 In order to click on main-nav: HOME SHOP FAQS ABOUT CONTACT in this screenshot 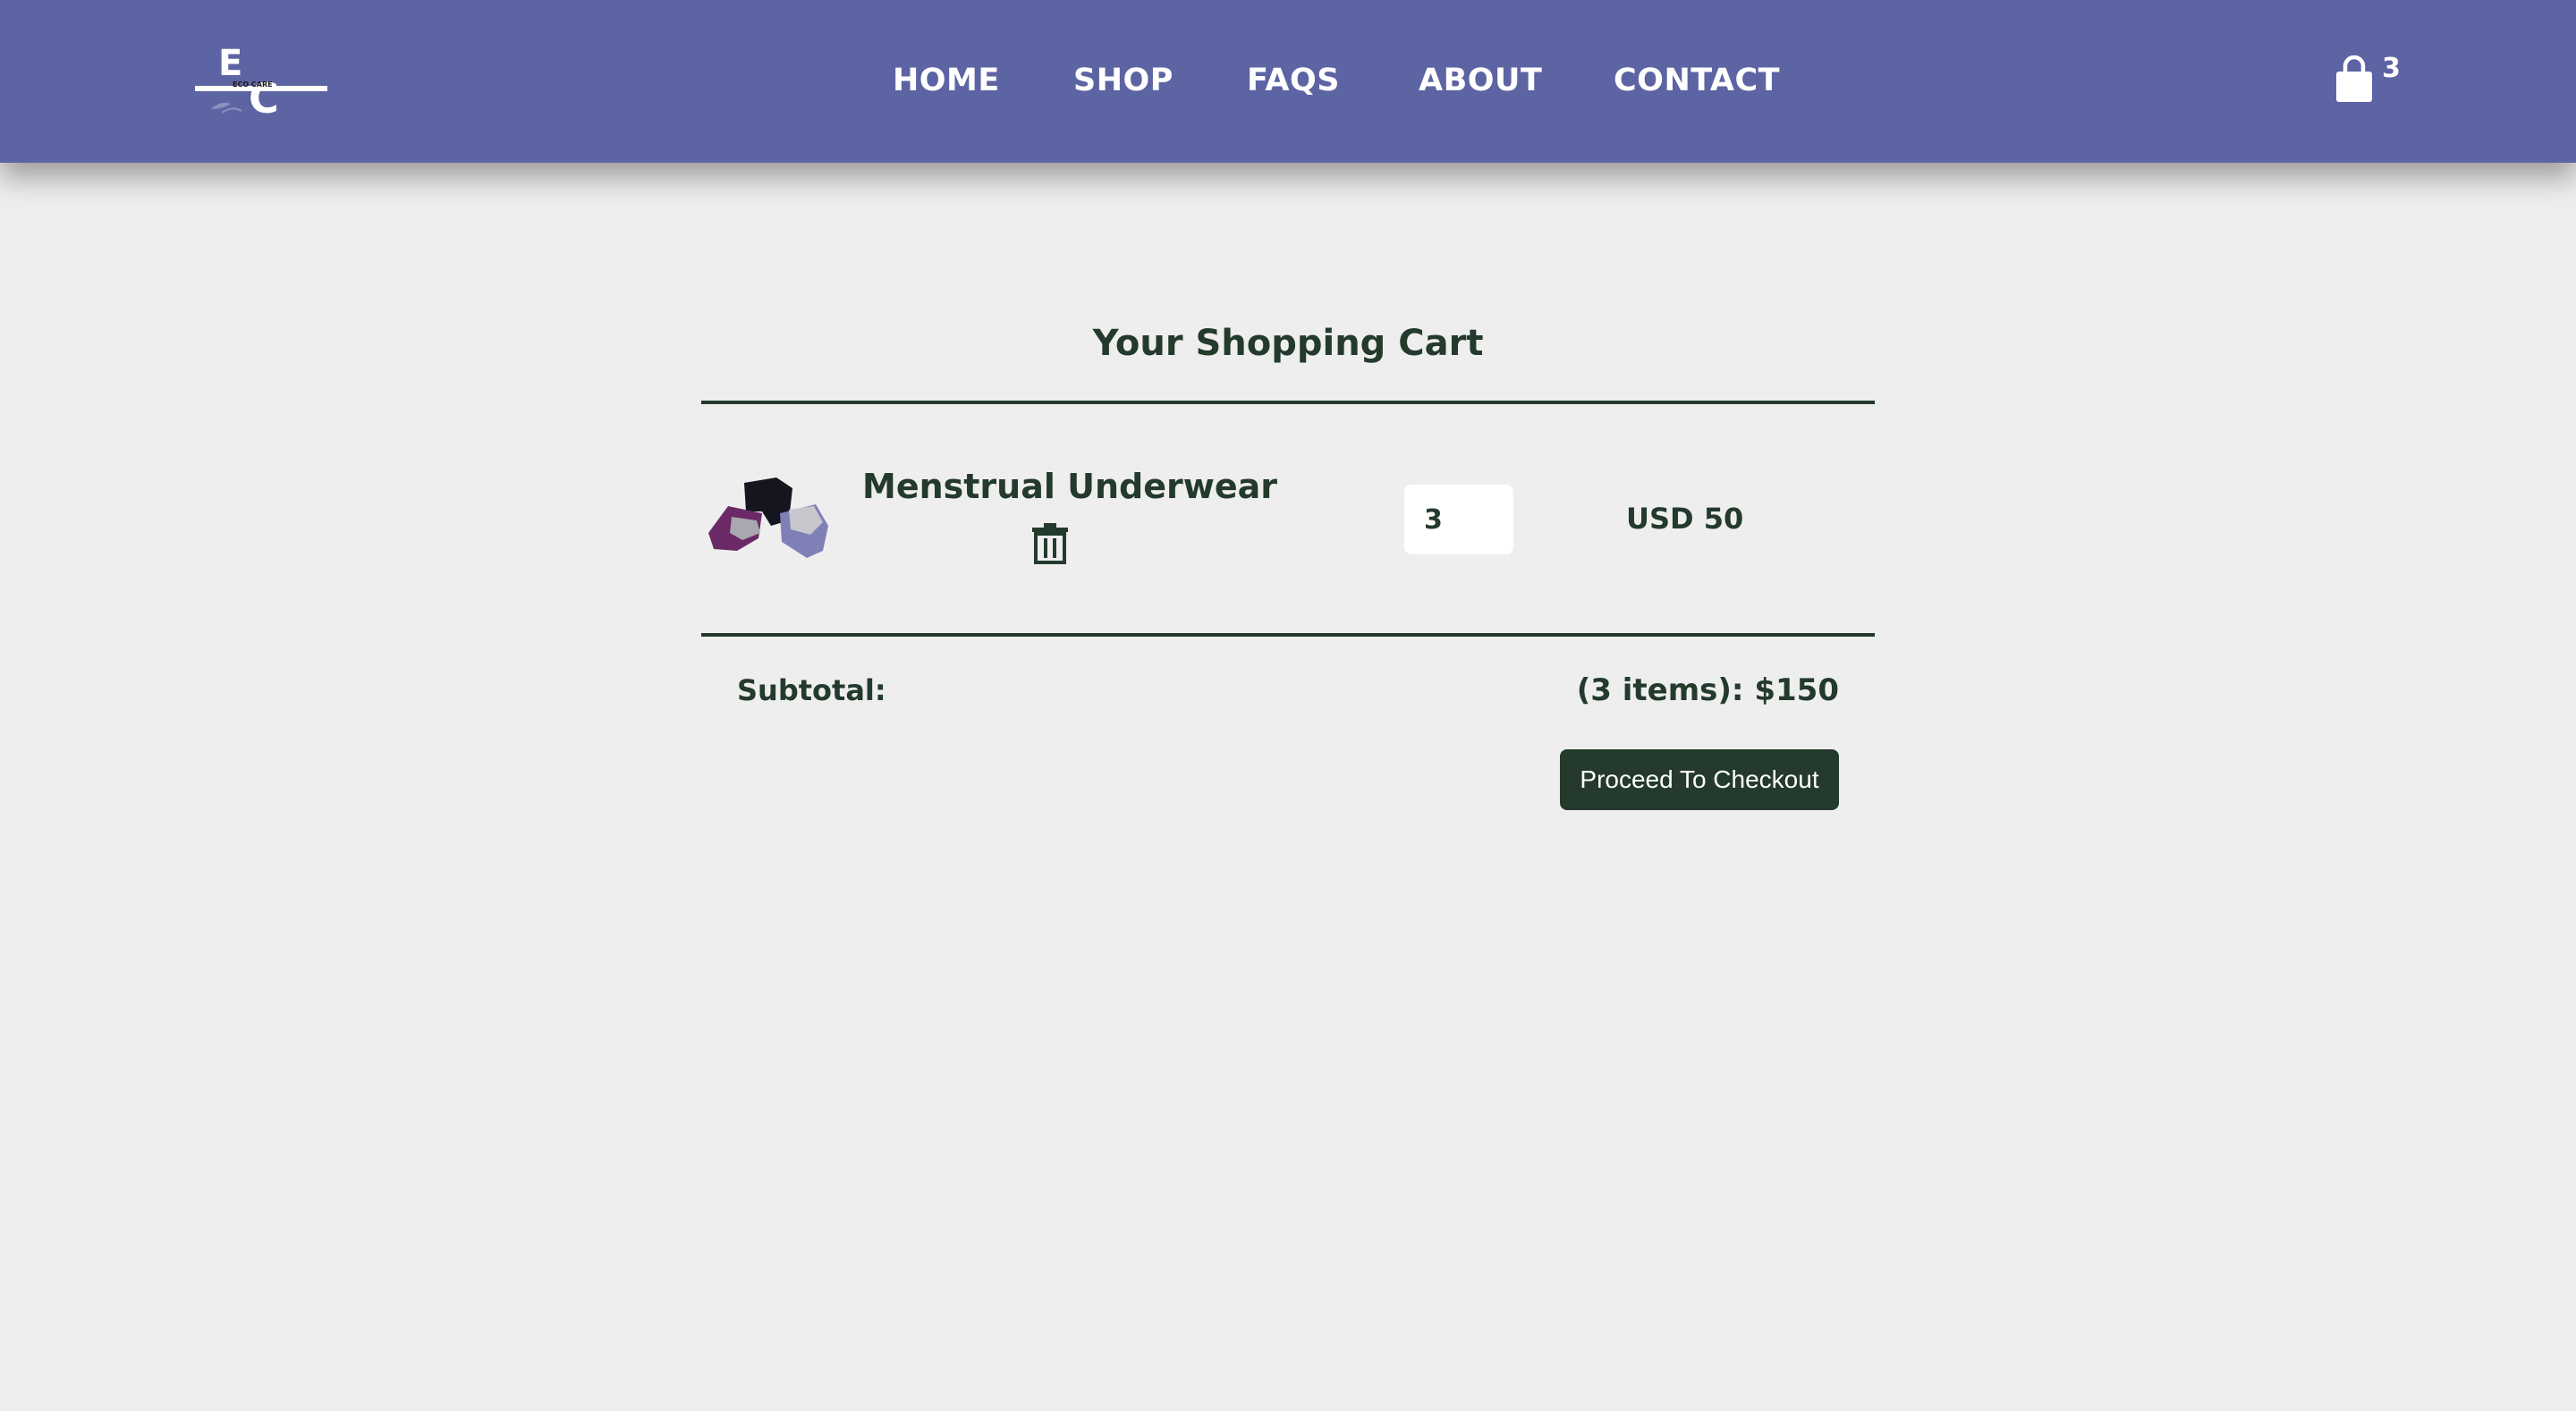, I will do `click(1288, 81)`.